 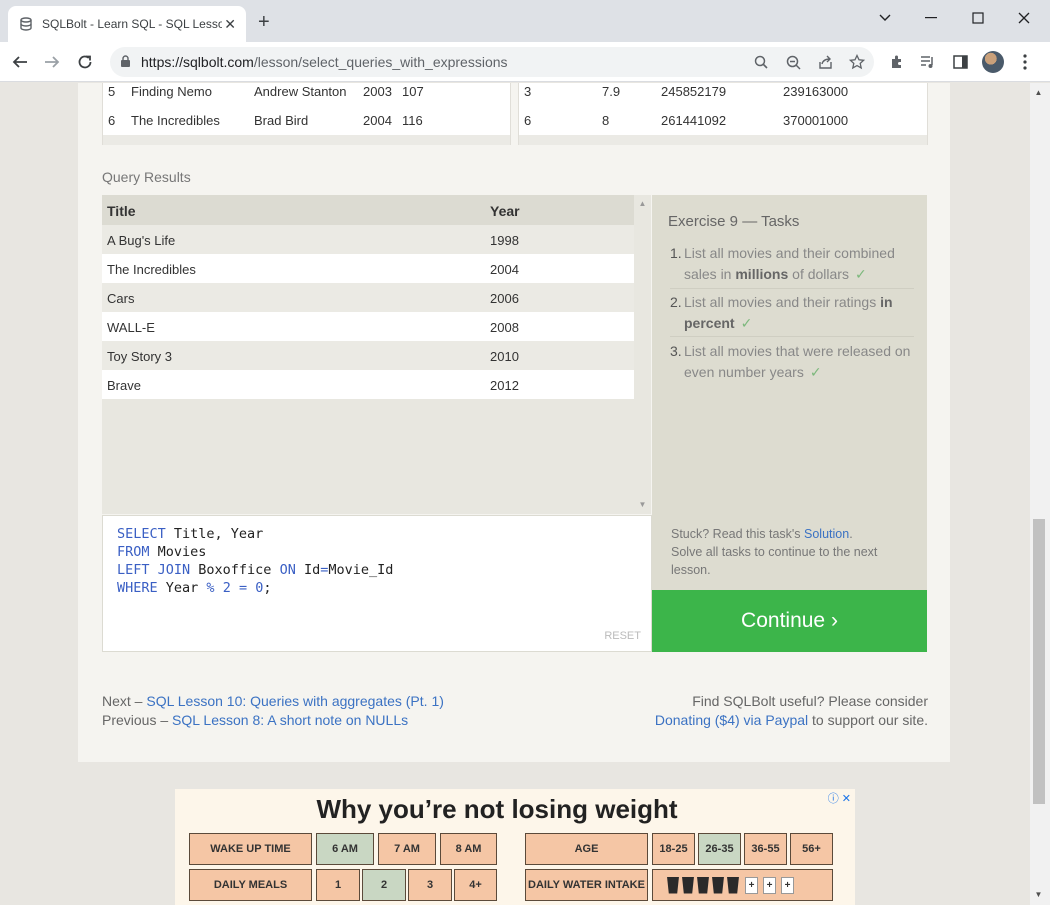 What do you see at coordinates (345, 849) in the screenshot?
I see `ad-option: 6 AM` at bounding box center [345, 849].